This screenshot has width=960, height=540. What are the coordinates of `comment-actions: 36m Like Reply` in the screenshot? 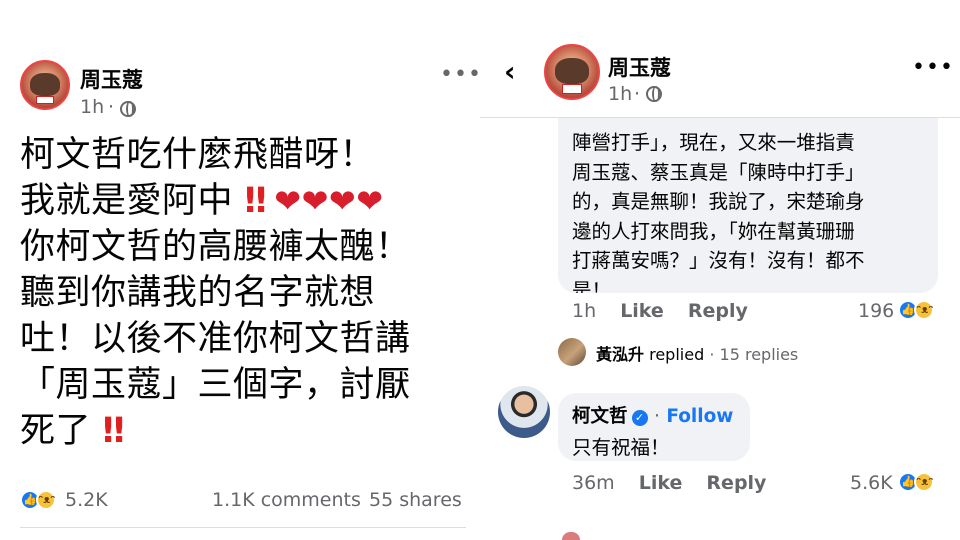 It's located at (678, 483).